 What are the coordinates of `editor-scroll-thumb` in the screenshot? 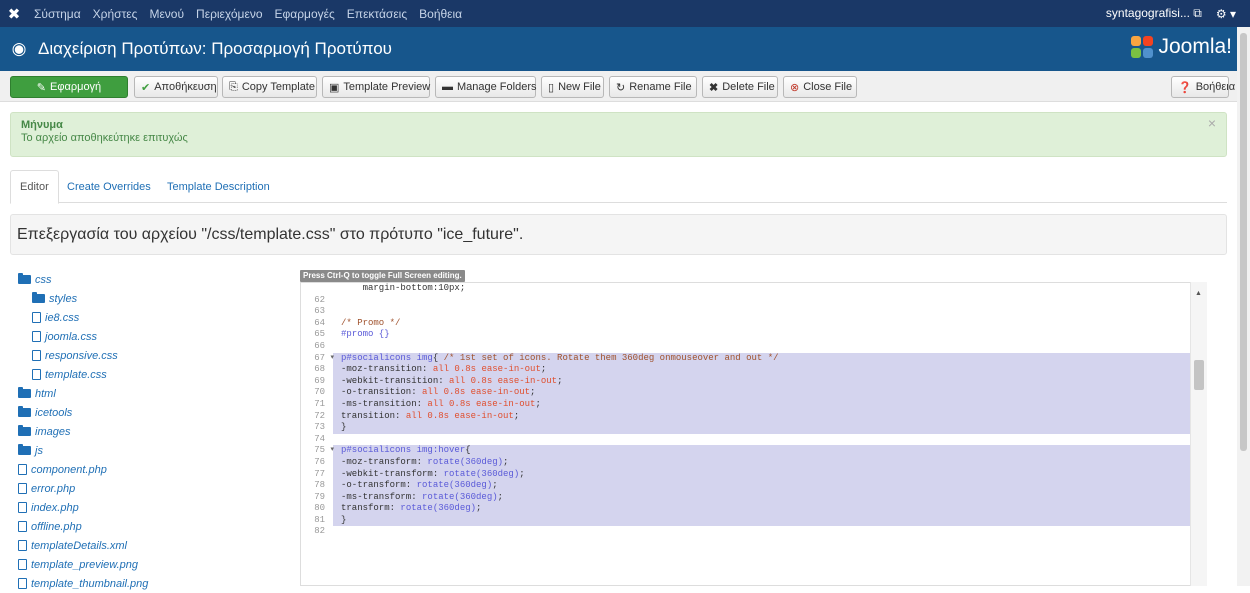 It's located at (1199, 375).